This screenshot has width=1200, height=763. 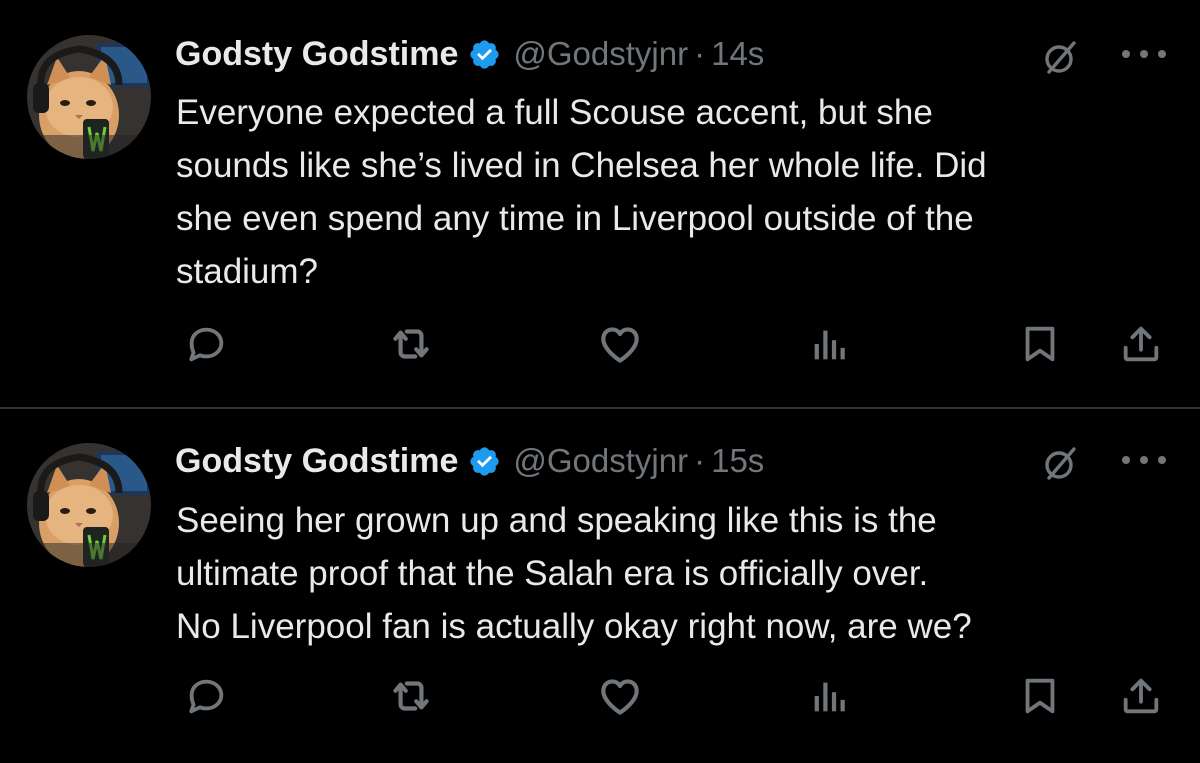 I want to click on tweet-header: Godsty Godstime @Godstyjnr · 14s, so click(x=469, y=54).